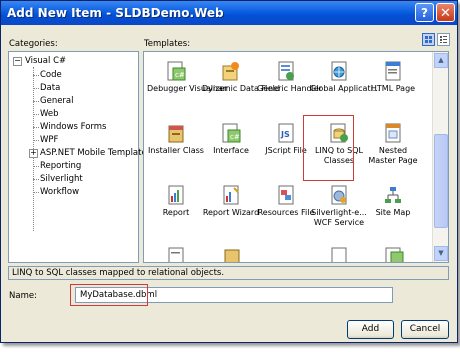 Image resolution: width=460 pixels, height=352 pixels. What do you see at coordinates (33, 44) in the screenshot?
I see `categories-label: Categories:` at bounding box center [33, 44].